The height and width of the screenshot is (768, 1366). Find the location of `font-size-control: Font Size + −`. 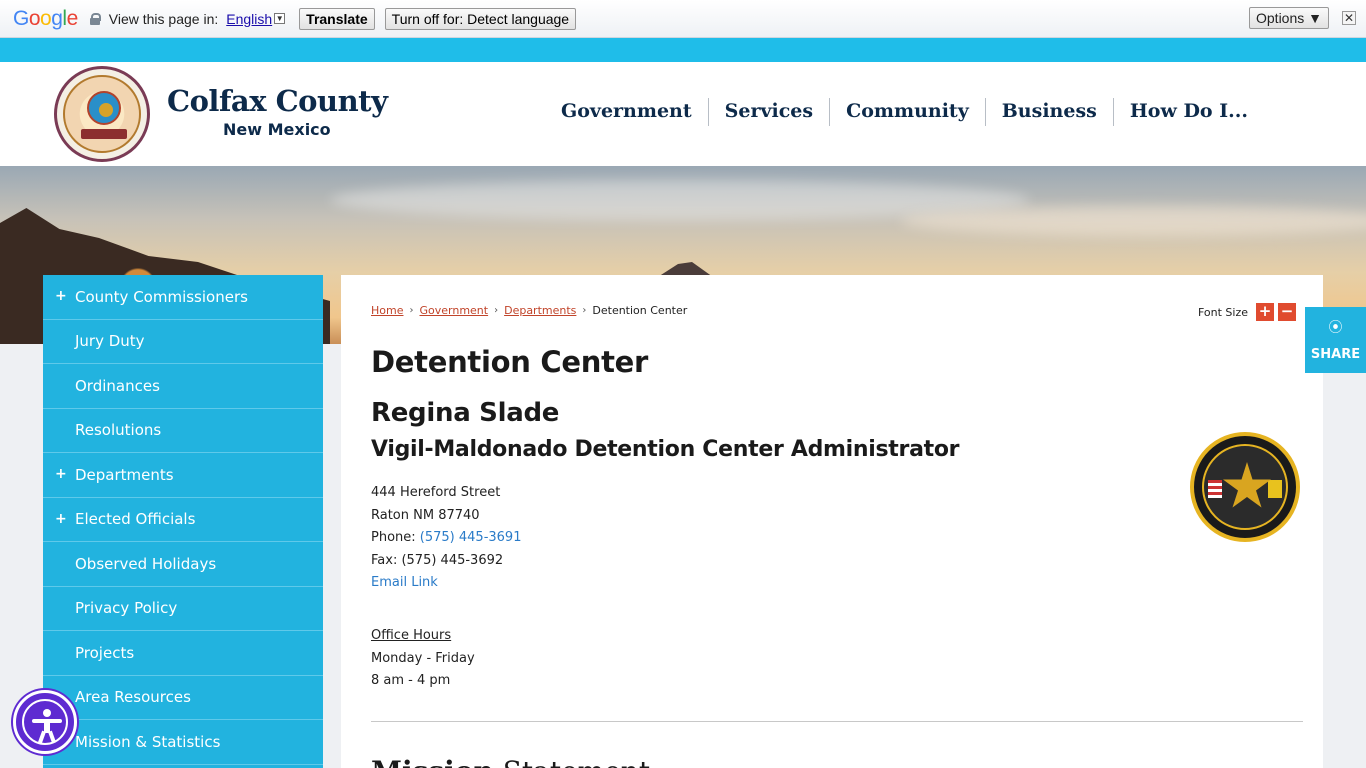

font-size-control: Font Size + − is located at coordinates (1247, 312).